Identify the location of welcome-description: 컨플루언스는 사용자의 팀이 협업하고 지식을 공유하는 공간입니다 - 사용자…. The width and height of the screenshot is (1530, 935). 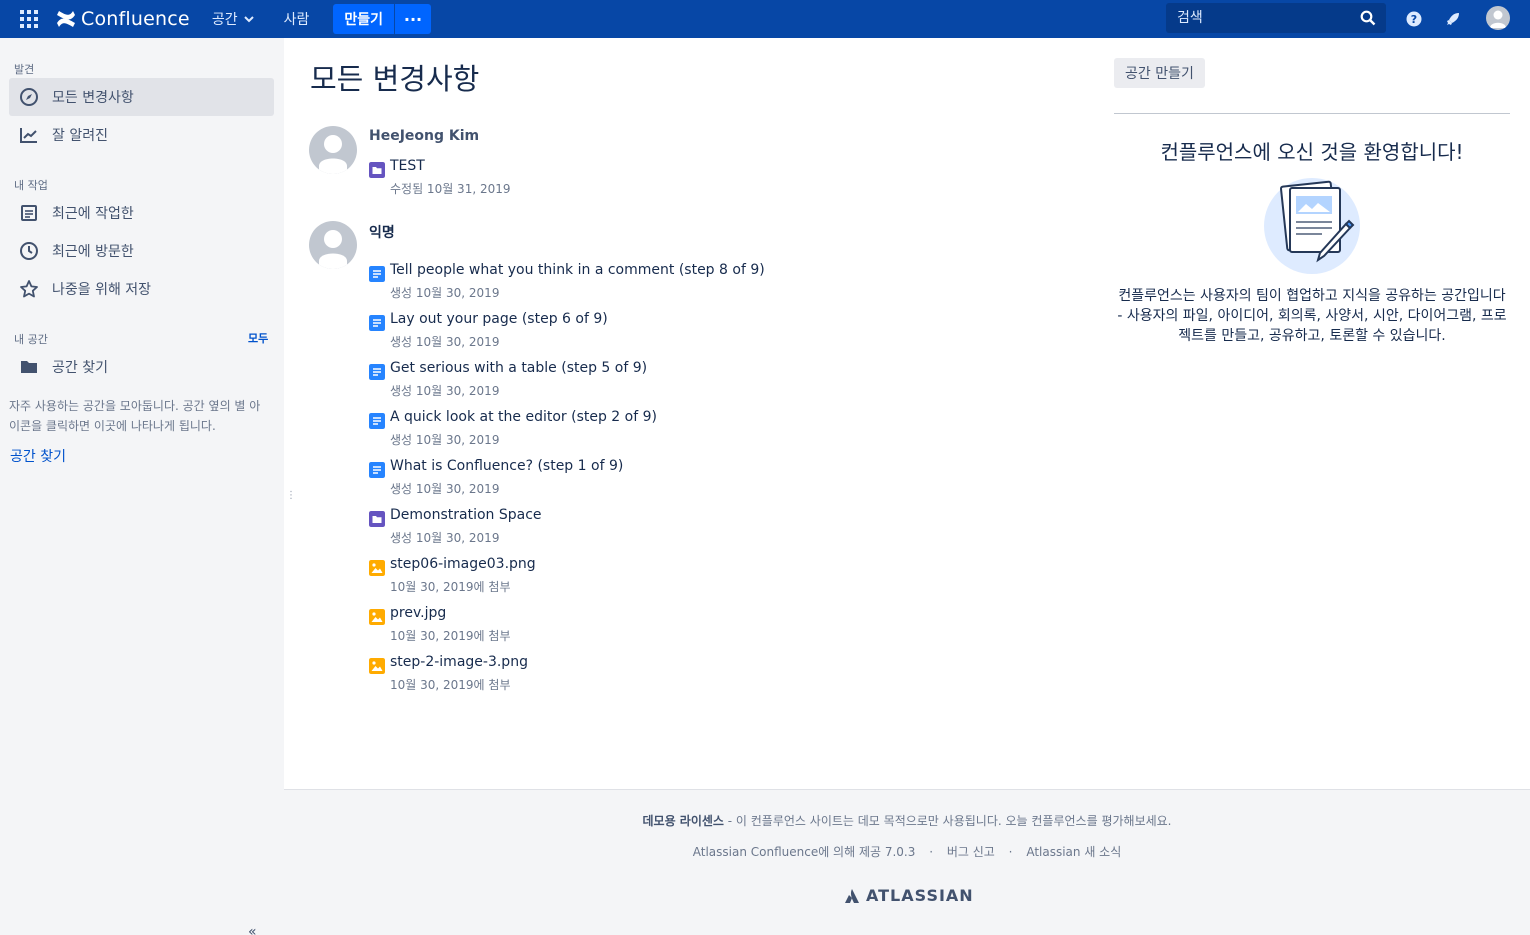
(1312, 316).